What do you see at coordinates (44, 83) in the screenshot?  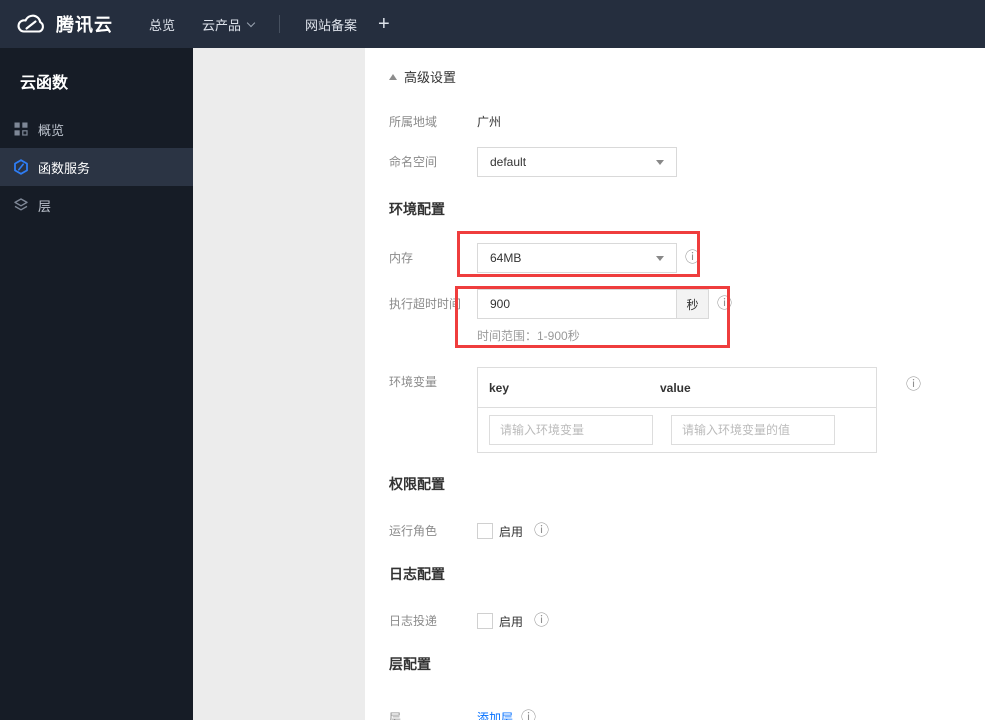 I see `sidebar-title: 云函数` at bounding box center [44, 83].